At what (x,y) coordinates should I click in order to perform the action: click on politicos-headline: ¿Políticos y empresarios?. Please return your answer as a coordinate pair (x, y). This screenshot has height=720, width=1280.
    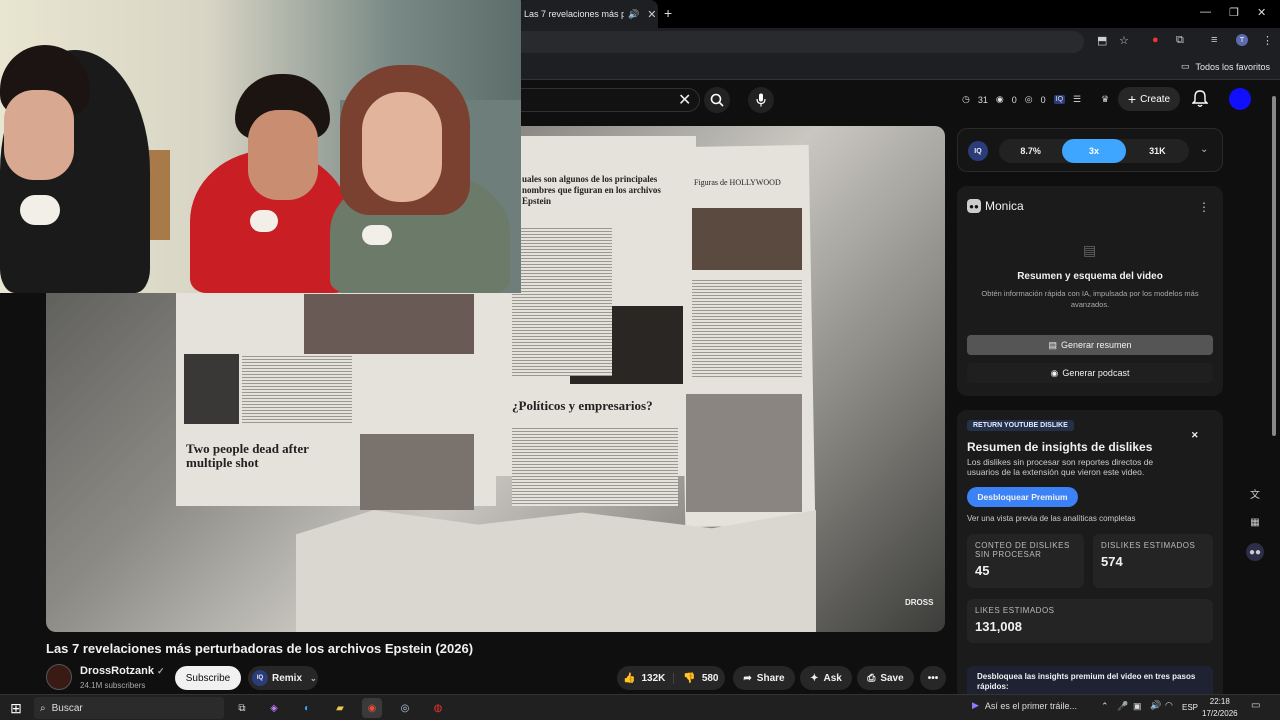
    Looking at the image, I should click on (582, 405).